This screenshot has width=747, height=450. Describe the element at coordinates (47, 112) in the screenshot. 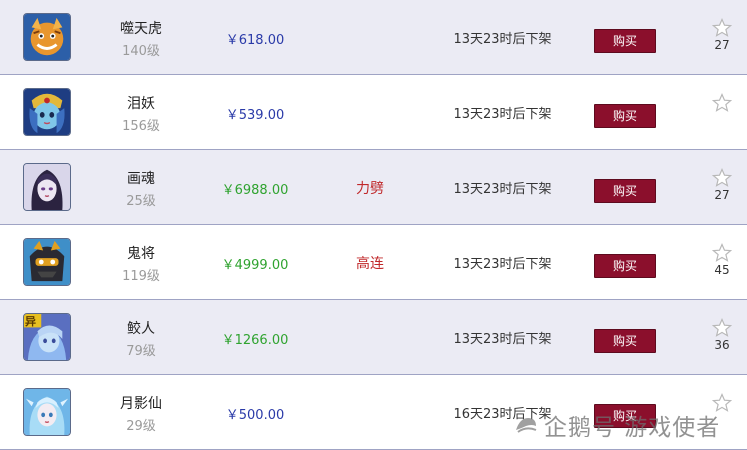

I see `tear-demon-avatar-icon` at that location.